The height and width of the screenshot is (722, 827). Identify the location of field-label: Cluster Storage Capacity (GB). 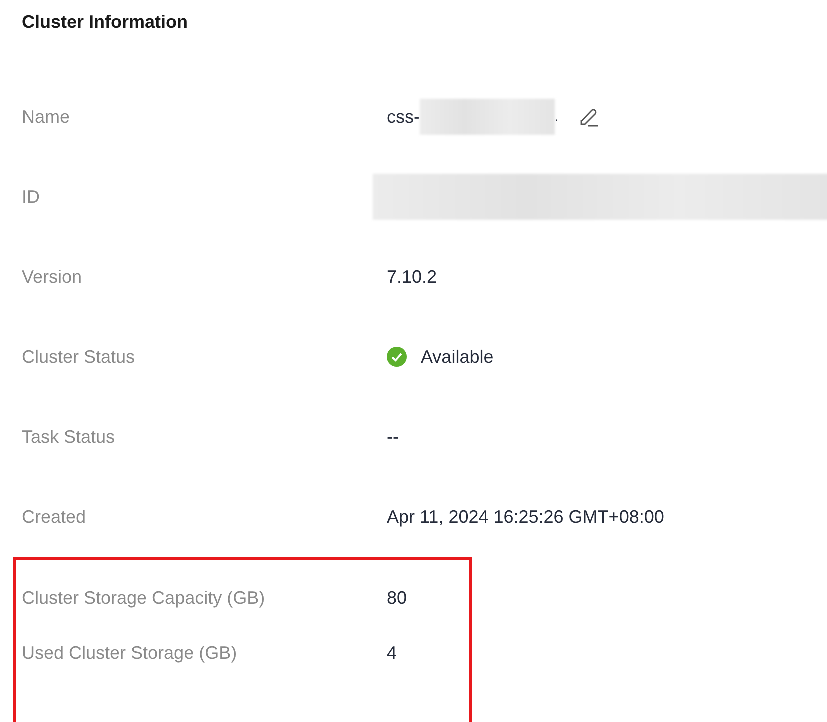
(144, 598).